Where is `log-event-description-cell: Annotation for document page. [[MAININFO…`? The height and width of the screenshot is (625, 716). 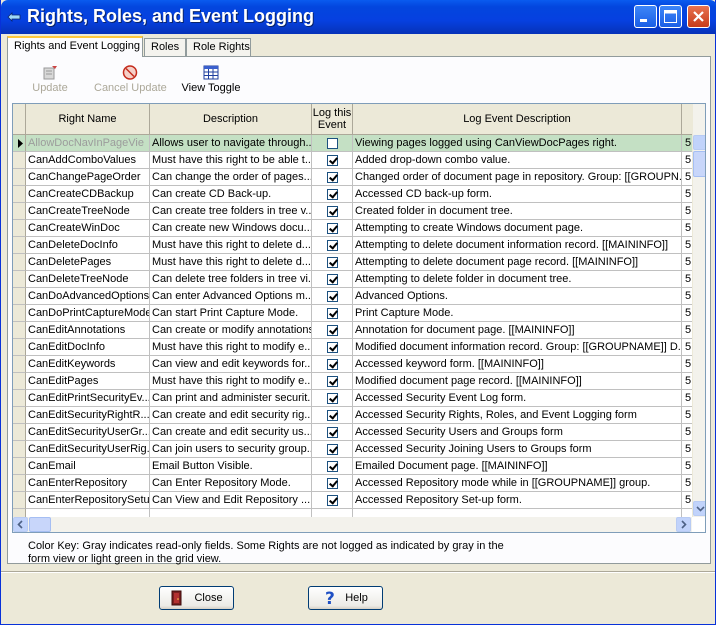
log-event-description-cell: Annotation for document page. [[MAININFO… is located at coordinates (517, 330).